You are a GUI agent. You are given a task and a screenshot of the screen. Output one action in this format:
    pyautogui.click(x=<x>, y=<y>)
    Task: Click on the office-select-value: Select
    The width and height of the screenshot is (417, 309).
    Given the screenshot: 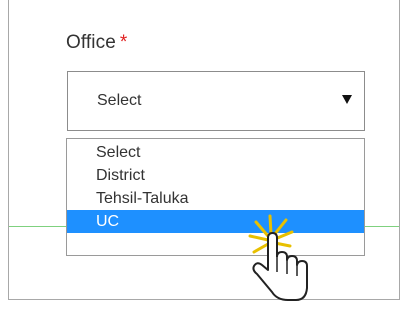 What is the action you would take?
    pyautogui.click(x=119, y=100)
    